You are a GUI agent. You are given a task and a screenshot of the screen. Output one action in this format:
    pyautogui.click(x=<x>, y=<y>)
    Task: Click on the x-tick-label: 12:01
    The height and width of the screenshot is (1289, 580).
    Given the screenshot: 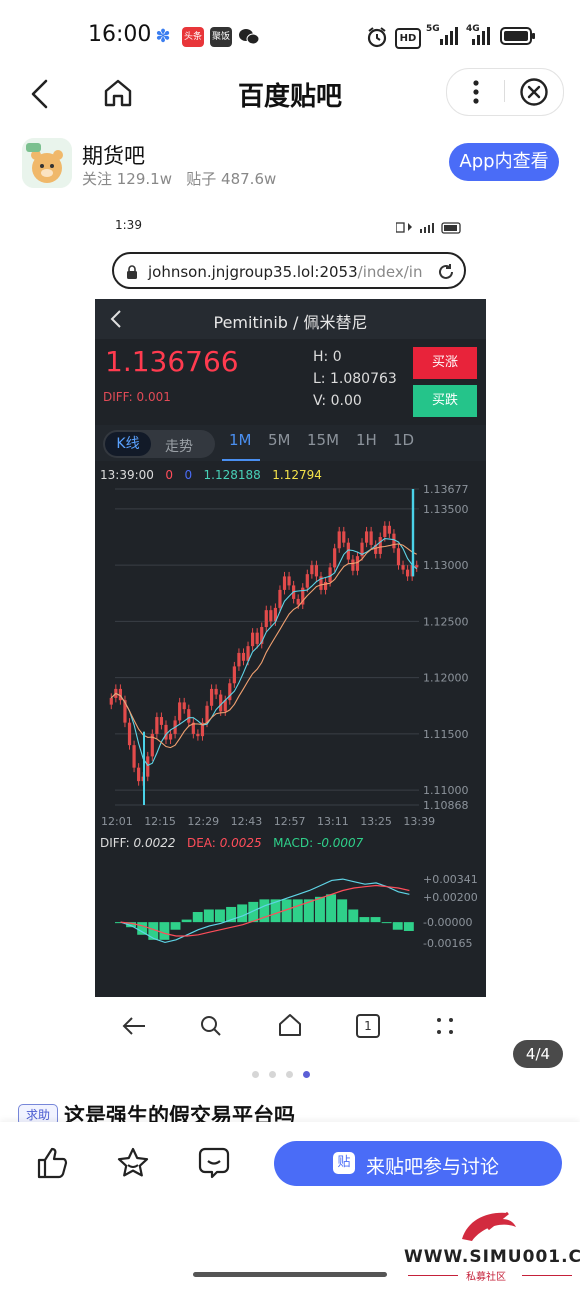 What is the action you would take?
    pyautogui.click(x=117, y=821)
    